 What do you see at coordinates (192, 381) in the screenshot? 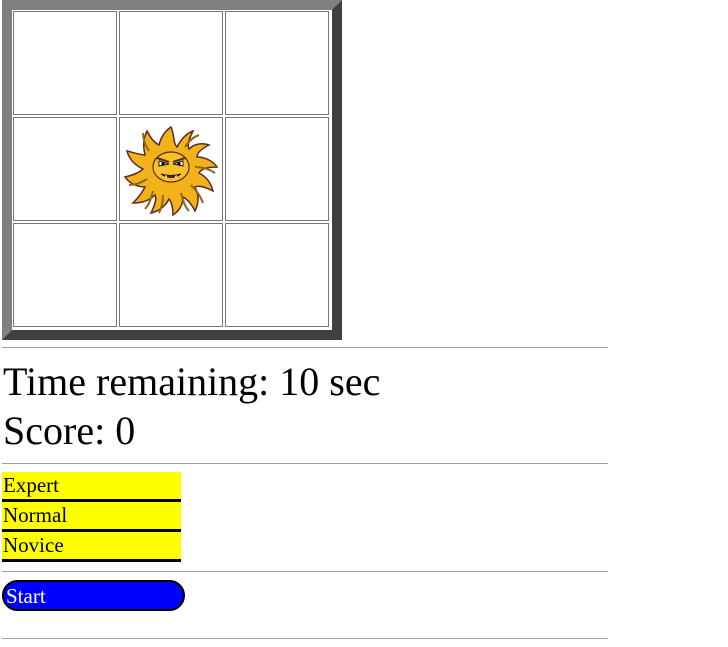
I see `time-remaining: Time remaining: 10 sec` at bounding box center [192, 381].